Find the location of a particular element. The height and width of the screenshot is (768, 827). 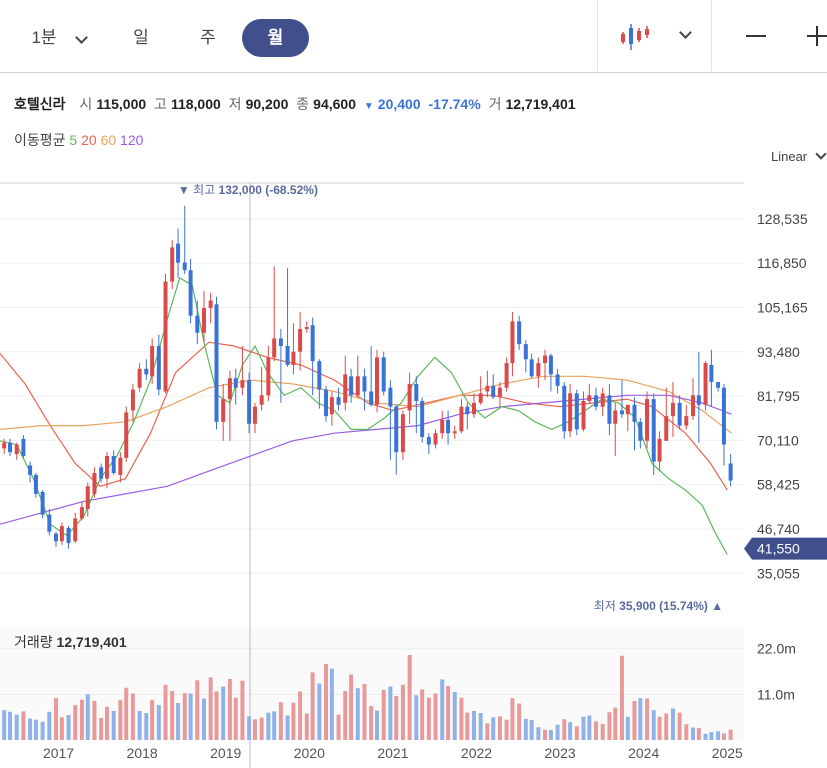

x-tick-label: 2022 is located at coordinates (476, 753).